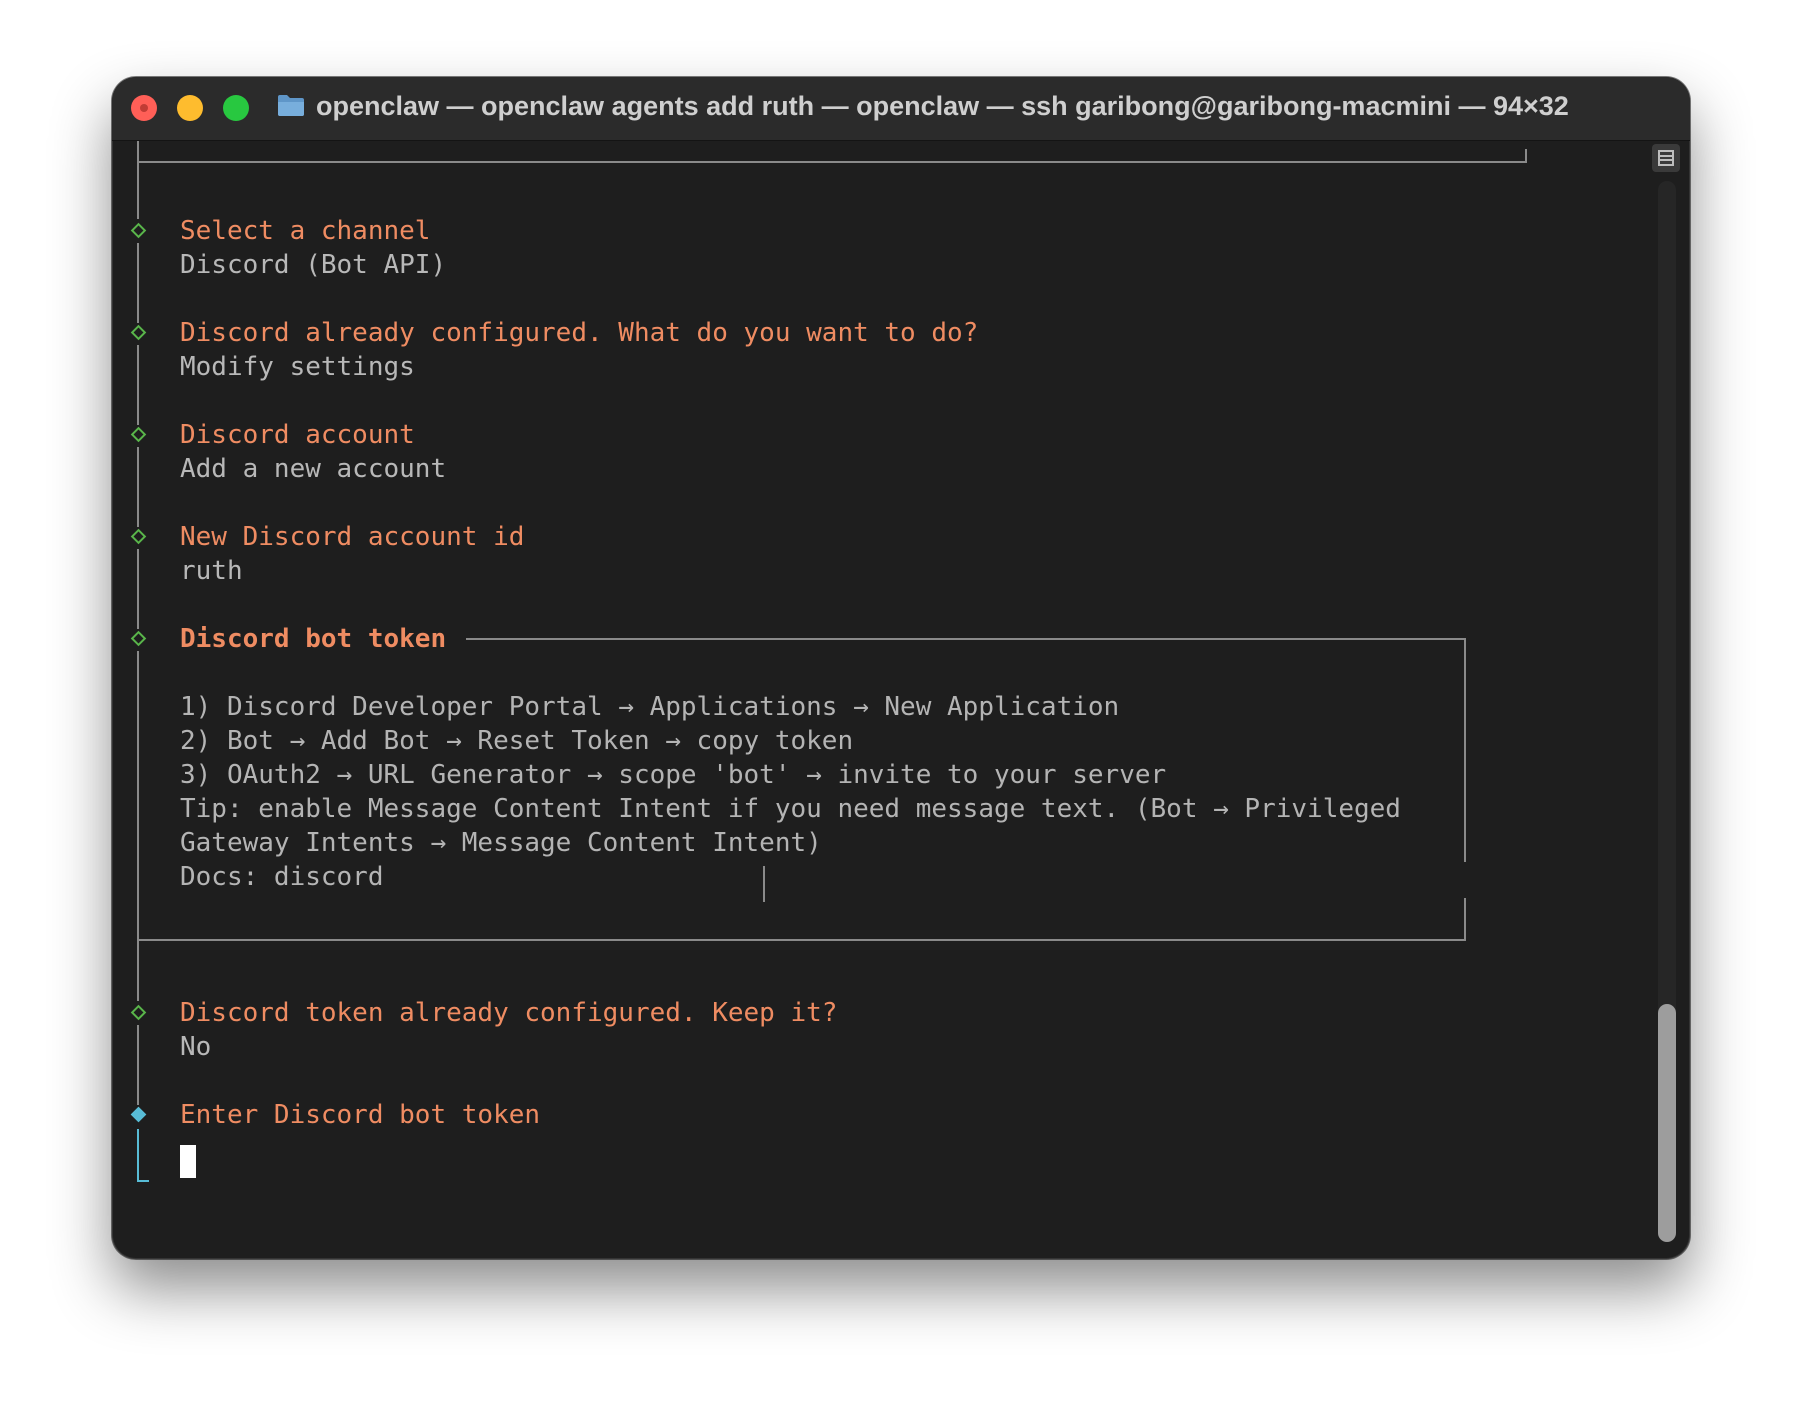  What do you see at coordinates (211, 571) in the screenshot?
I see `step-answer: ruth` at bounding box center [211, 571].